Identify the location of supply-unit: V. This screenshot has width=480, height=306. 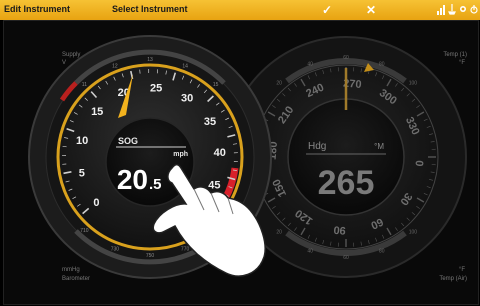
(64, 63).